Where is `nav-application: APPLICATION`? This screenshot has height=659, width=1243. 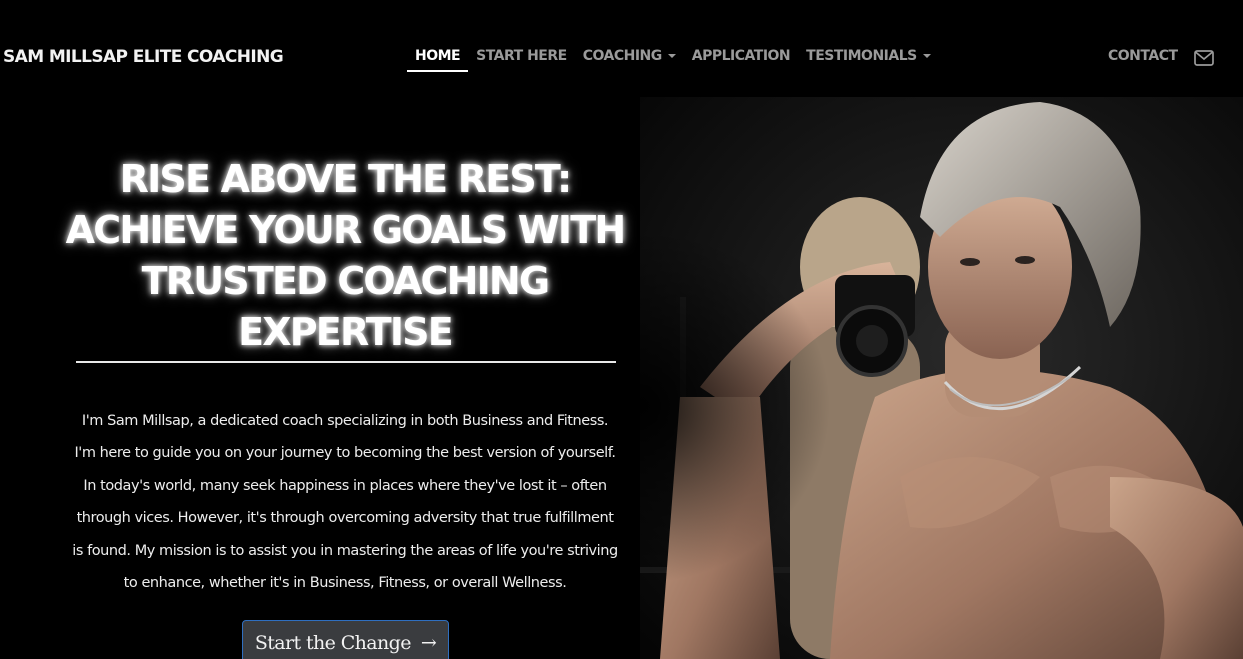 nav-application: APPLICATION is located at coordinates (741, 59).